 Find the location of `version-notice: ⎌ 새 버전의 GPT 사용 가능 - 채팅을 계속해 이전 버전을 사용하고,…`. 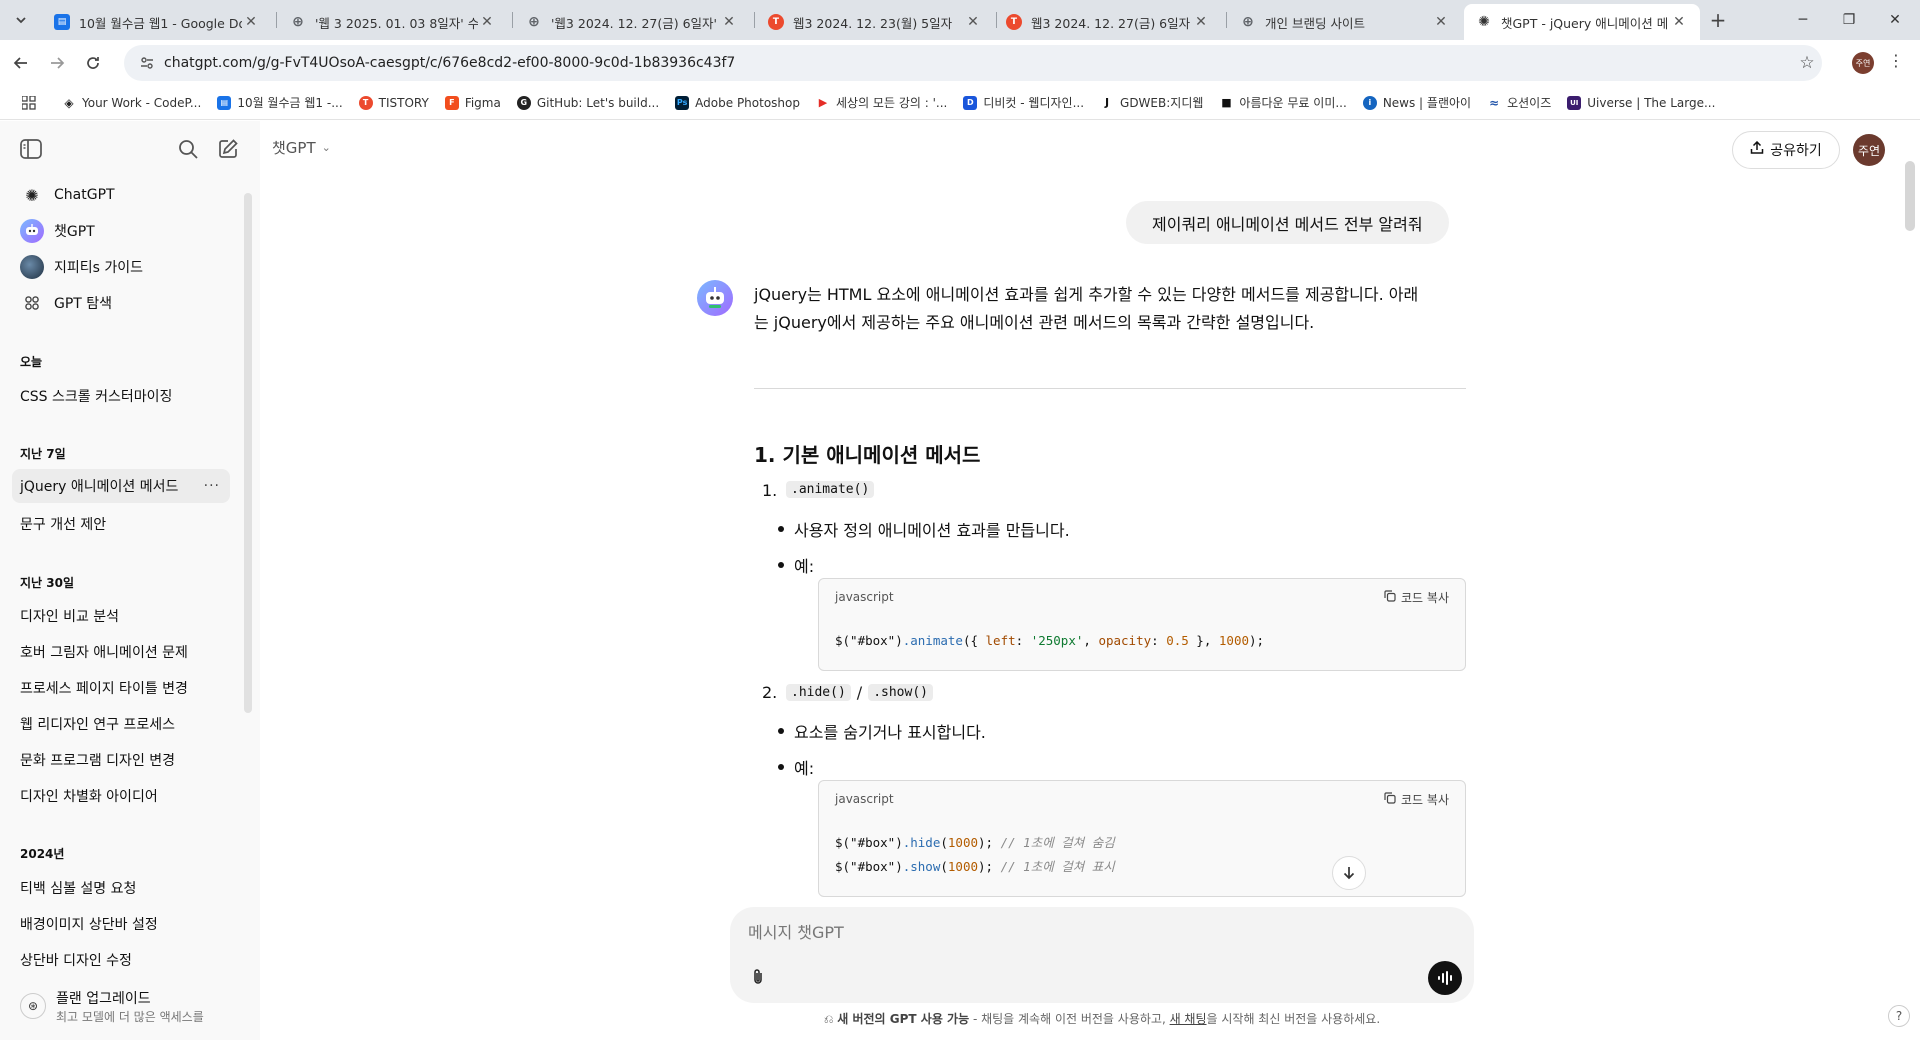

version-notice: ⎌ 새 버전의 GPT 사용 가능 - 채팅을 계속해 이전 버전을 사용하고,… is located at coordinates (1102, 1018).